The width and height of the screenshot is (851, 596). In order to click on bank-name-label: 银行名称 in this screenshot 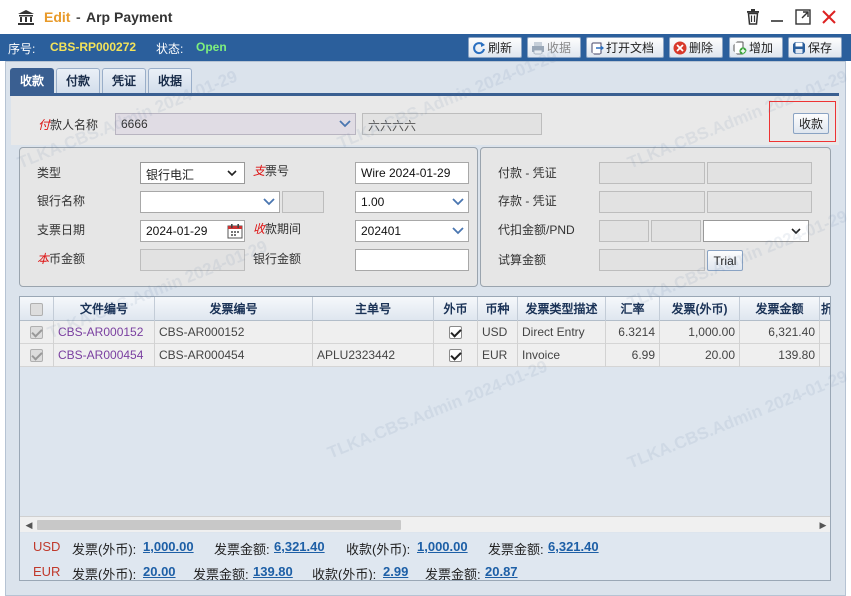, I will do `click(61, 201)`.